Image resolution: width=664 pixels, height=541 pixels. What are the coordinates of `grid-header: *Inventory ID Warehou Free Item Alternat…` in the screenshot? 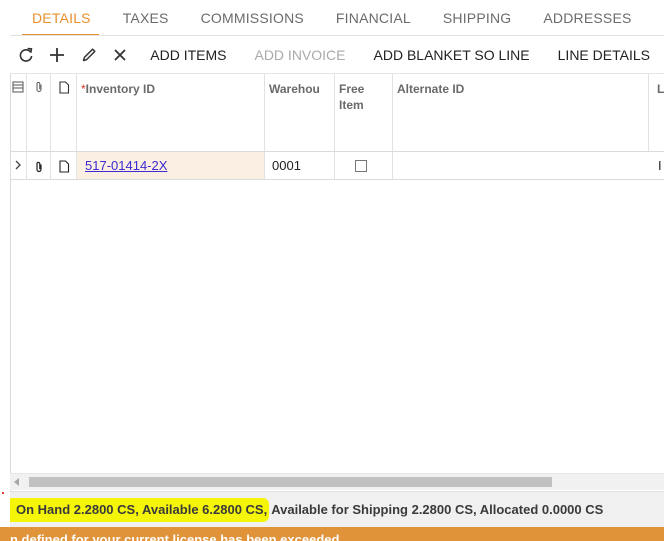 It's located at (337, 113).